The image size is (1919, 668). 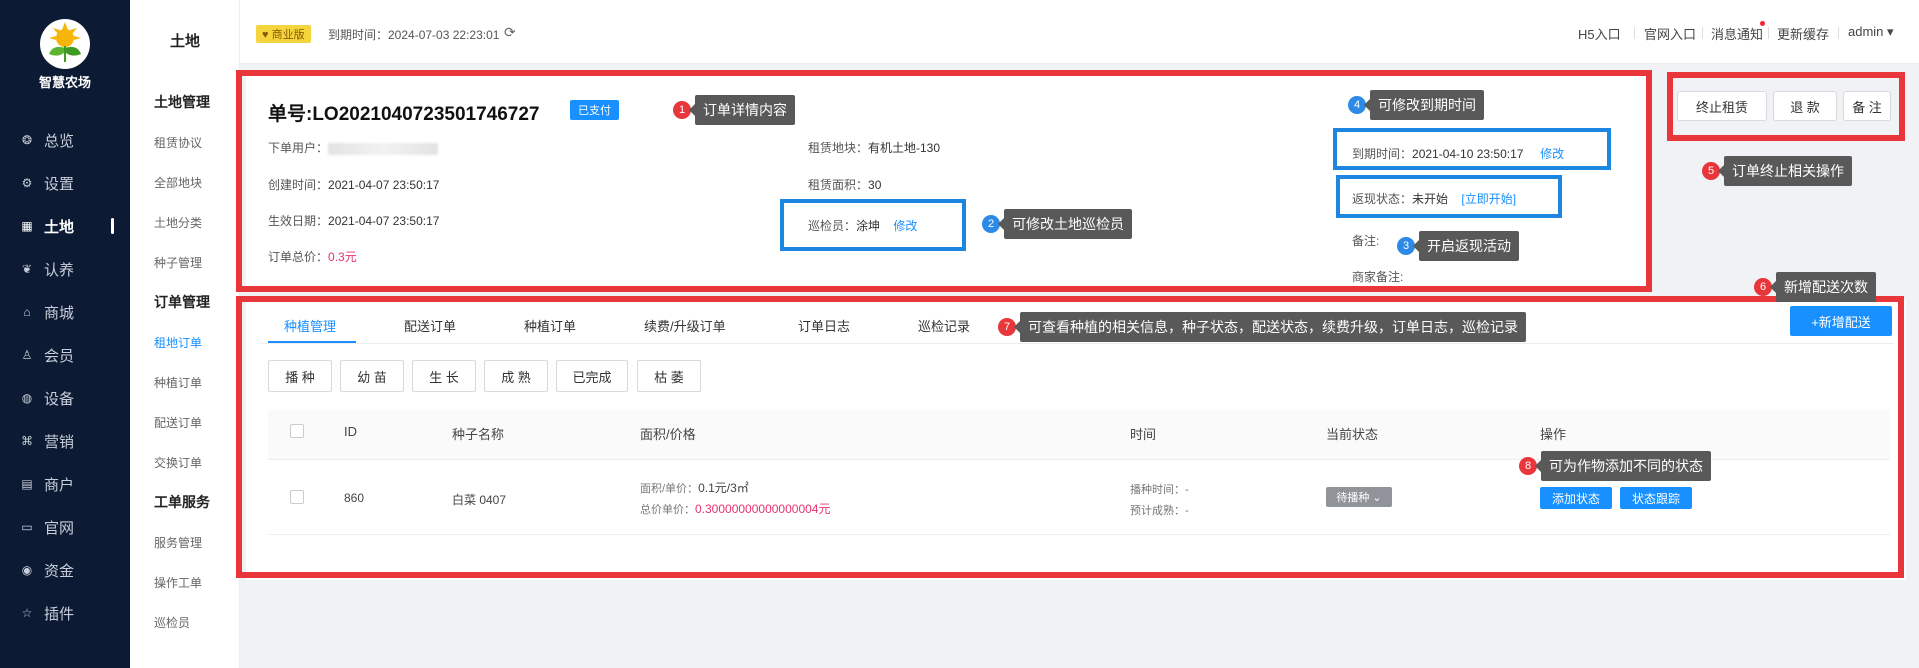 I want to click on sidebar-item-label: 资金, so click(x=59, y=571).